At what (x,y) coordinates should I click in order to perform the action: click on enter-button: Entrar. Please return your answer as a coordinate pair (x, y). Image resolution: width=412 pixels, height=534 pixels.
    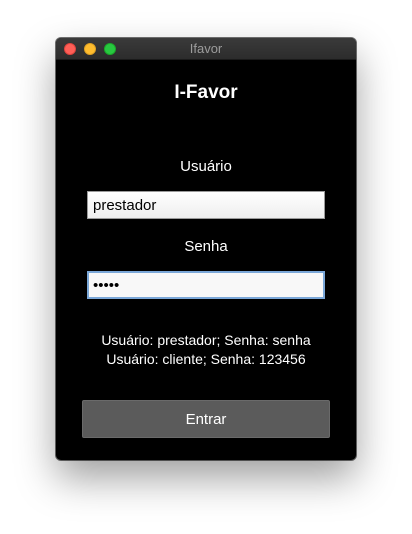
    Looking at the image, I should click on (206, 419).